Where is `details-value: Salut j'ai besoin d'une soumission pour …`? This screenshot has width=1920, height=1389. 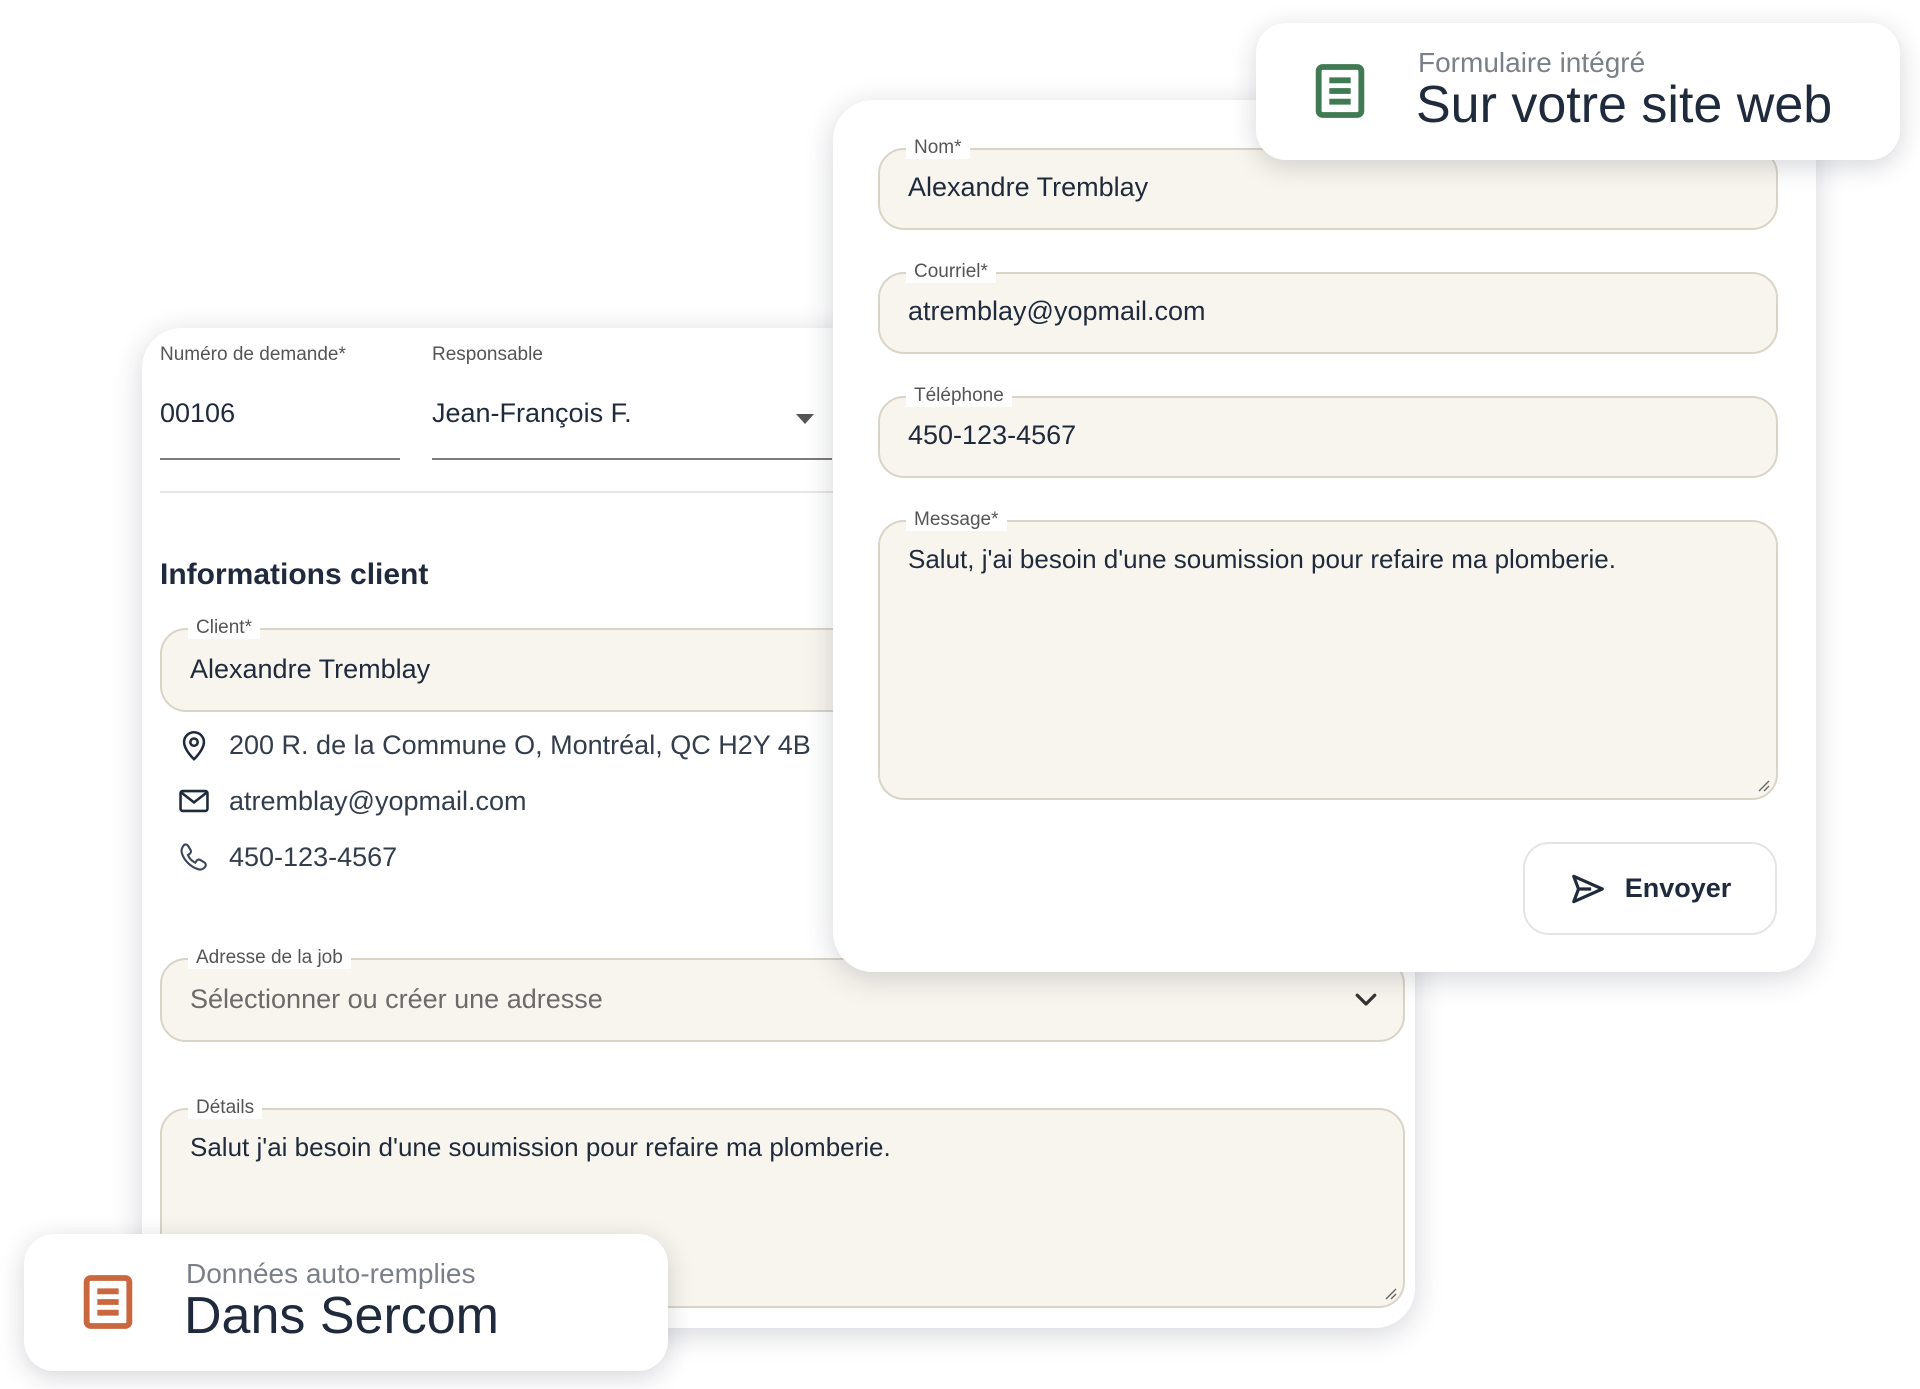 details-value: Salut j'ai besoin d'une soumission pour … is located at coordinates (540, 1147).